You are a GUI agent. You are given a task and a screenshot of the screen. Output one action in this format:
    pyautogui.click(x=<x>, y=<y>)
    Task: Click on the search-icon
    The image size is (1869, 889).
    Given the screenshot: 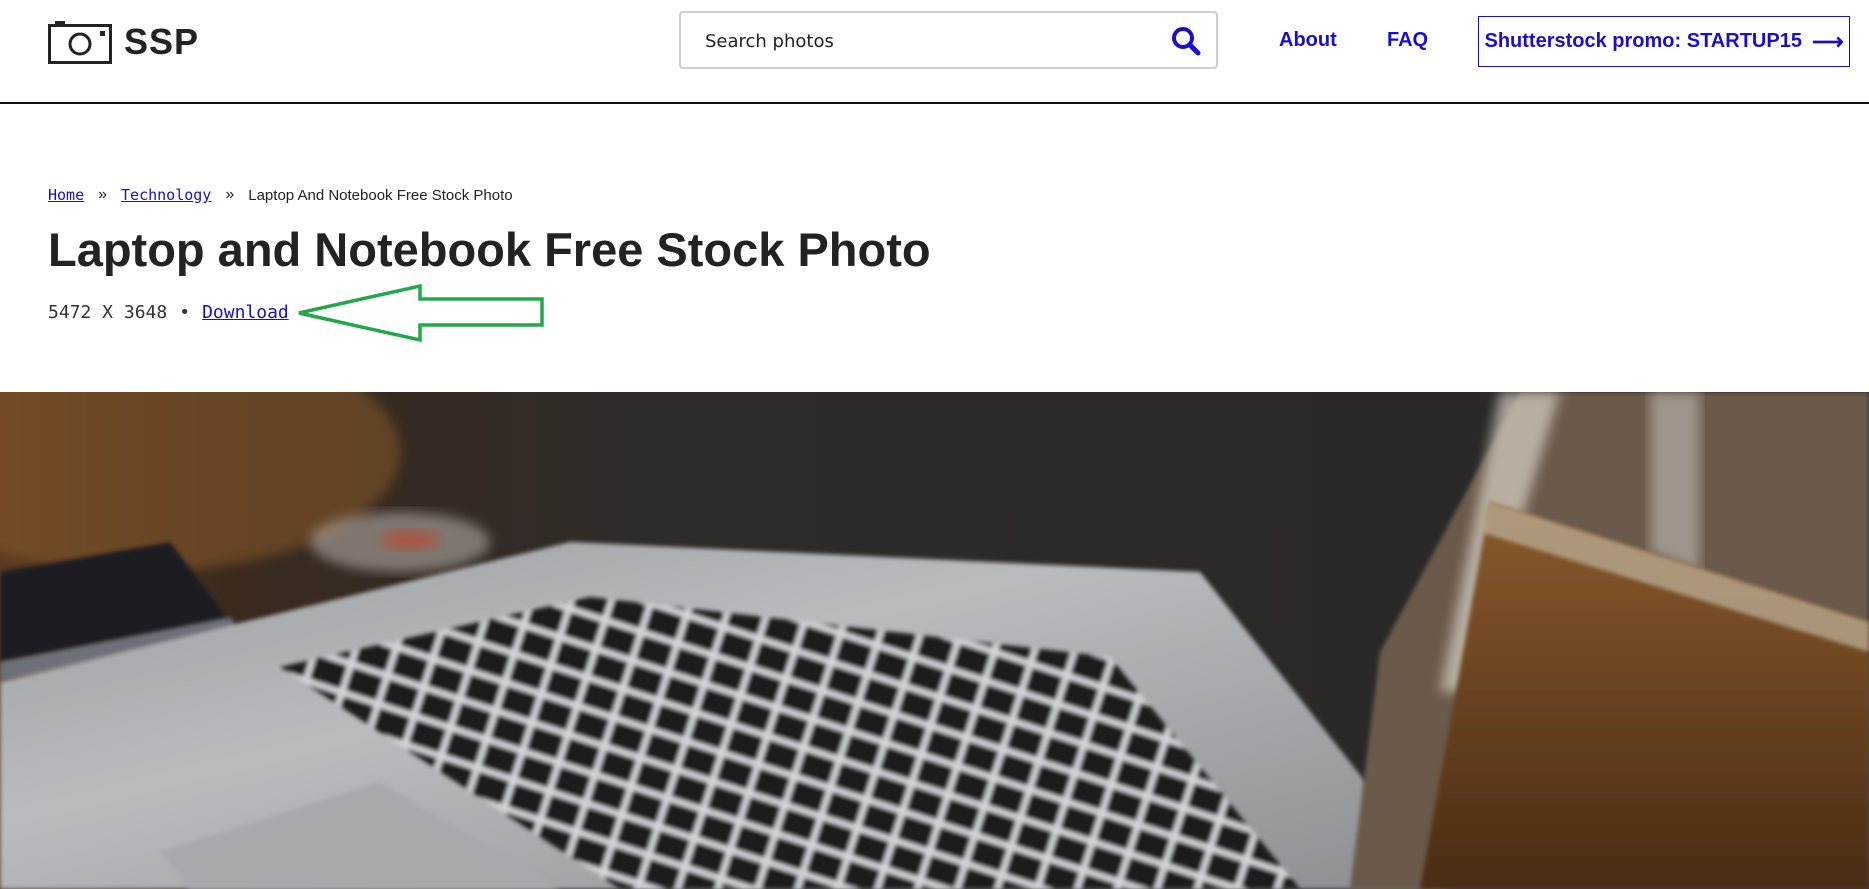 What is the action you would take?
    pyautogui.click(x=1186, y=41)
    